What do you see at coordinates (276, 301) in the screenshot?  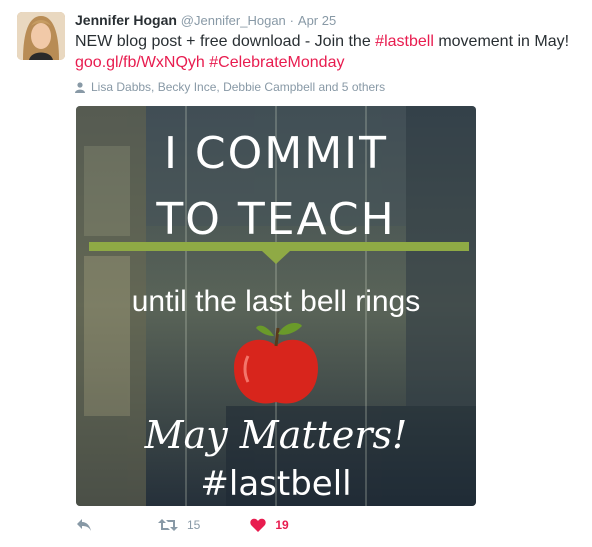 I see `image-line-lastbell: until the last bell rings` at bounding box center [276, 301].